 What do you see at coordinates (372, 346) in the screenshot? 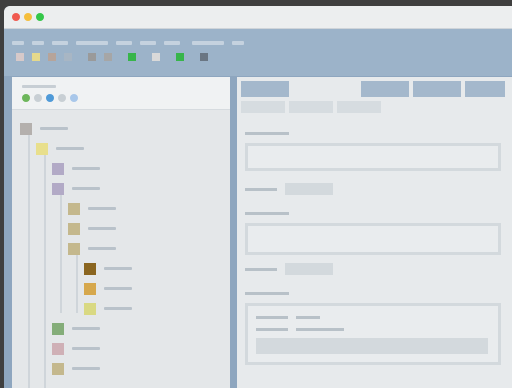
I see `group-input` at bounding box center [372, 346].